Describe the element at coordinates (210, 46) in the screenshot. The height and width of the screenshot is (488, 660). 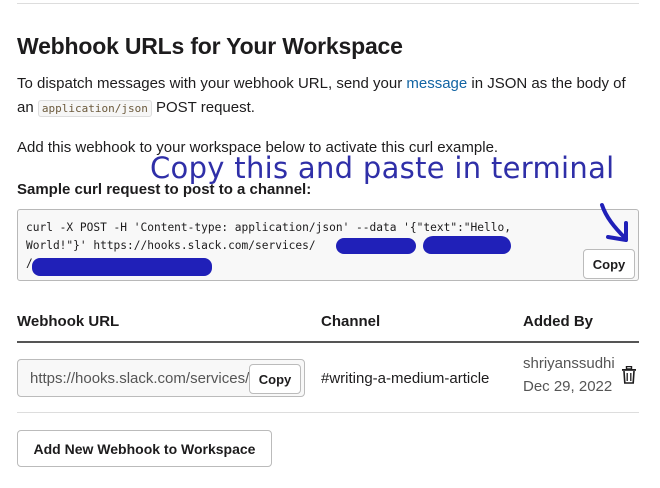
I see `page-title: Webhook URLs for Your Workspace` at that location.